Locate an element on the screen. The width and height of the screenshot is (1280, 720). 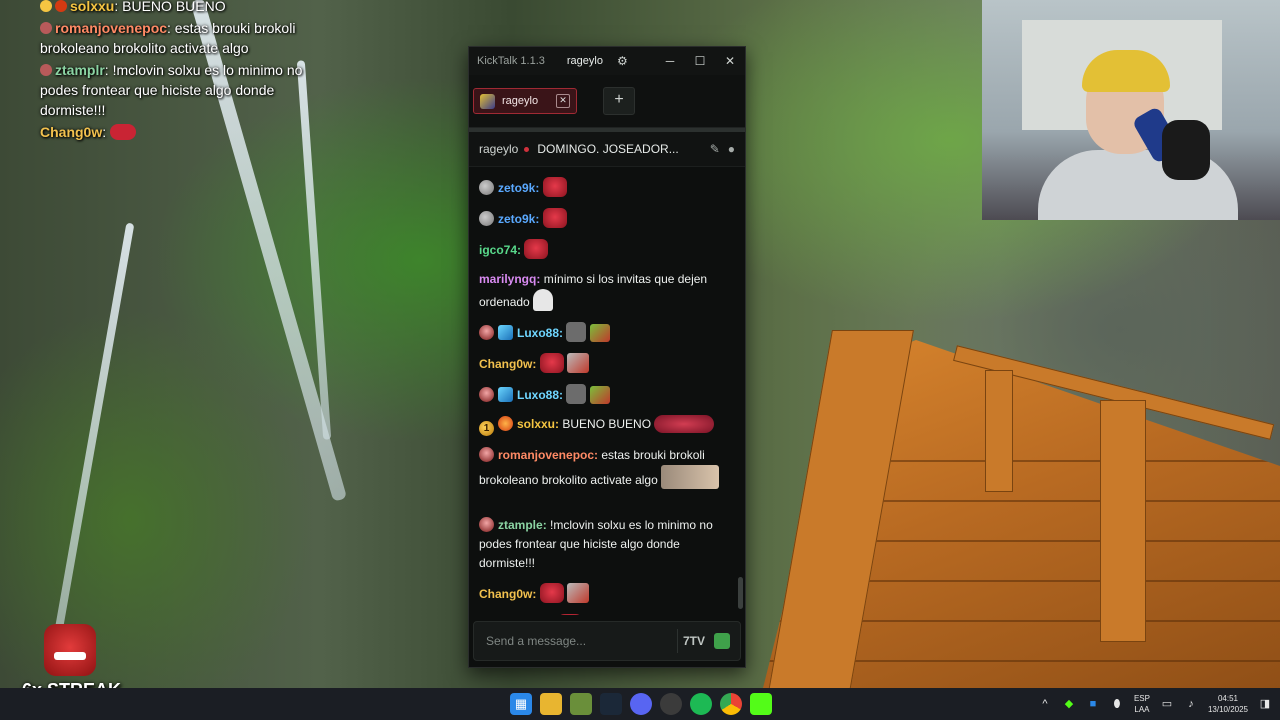
volume-icon: ♪ is located at coordinates (1191, 704).